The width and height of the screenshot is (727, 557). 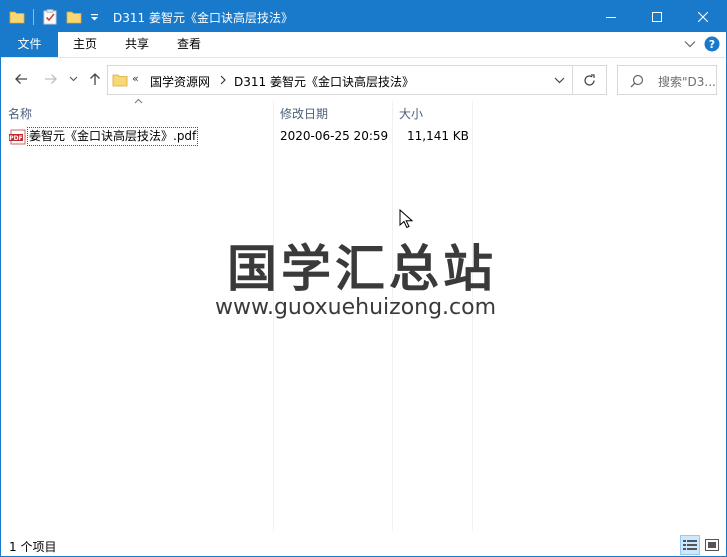 I want to click on arrow-right-icon, so click(x=51, y=79).